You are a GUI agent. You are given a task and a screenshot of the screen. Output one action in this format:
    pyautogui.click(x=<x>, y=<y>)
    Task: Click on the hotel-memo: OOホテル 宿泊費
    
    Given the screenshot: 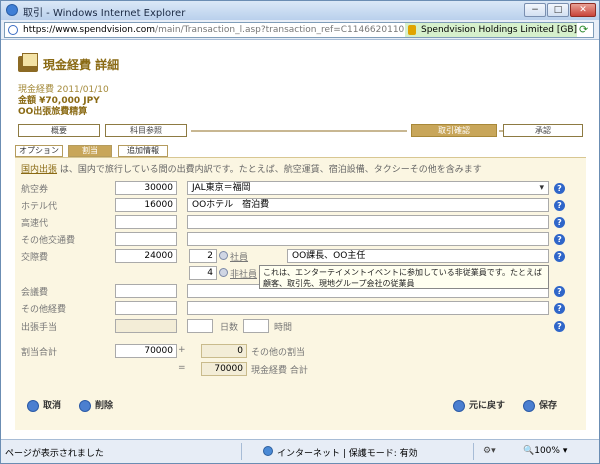 What is the action you would take?
    pyautogui.click(x=368, y=205)
    